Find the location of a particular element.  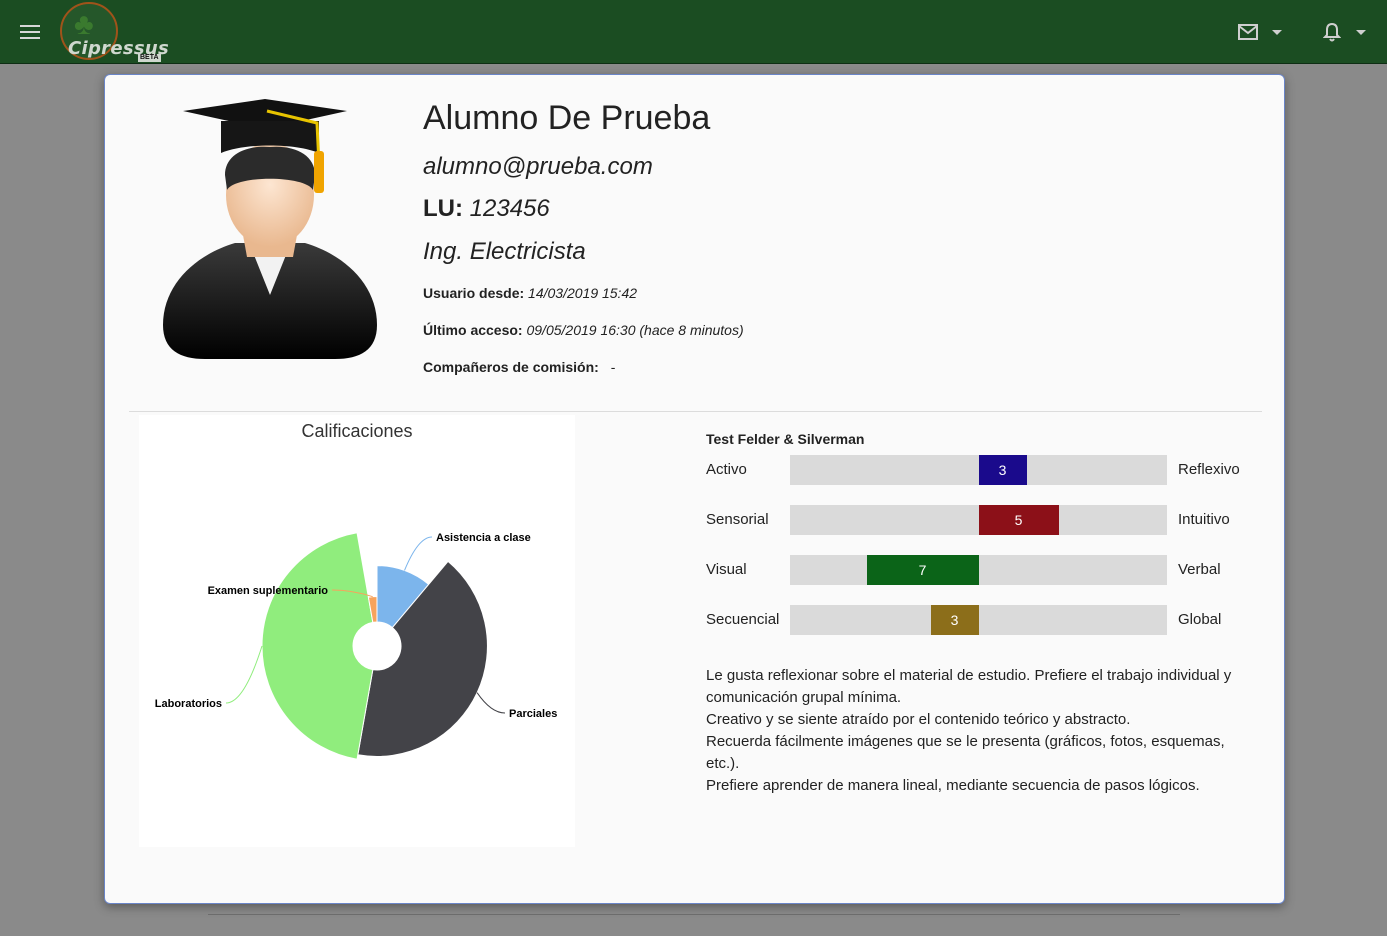

last-access-value: 09/05/2019 16:30 (hace 8 minutos) is located at coordinates (635, 330).